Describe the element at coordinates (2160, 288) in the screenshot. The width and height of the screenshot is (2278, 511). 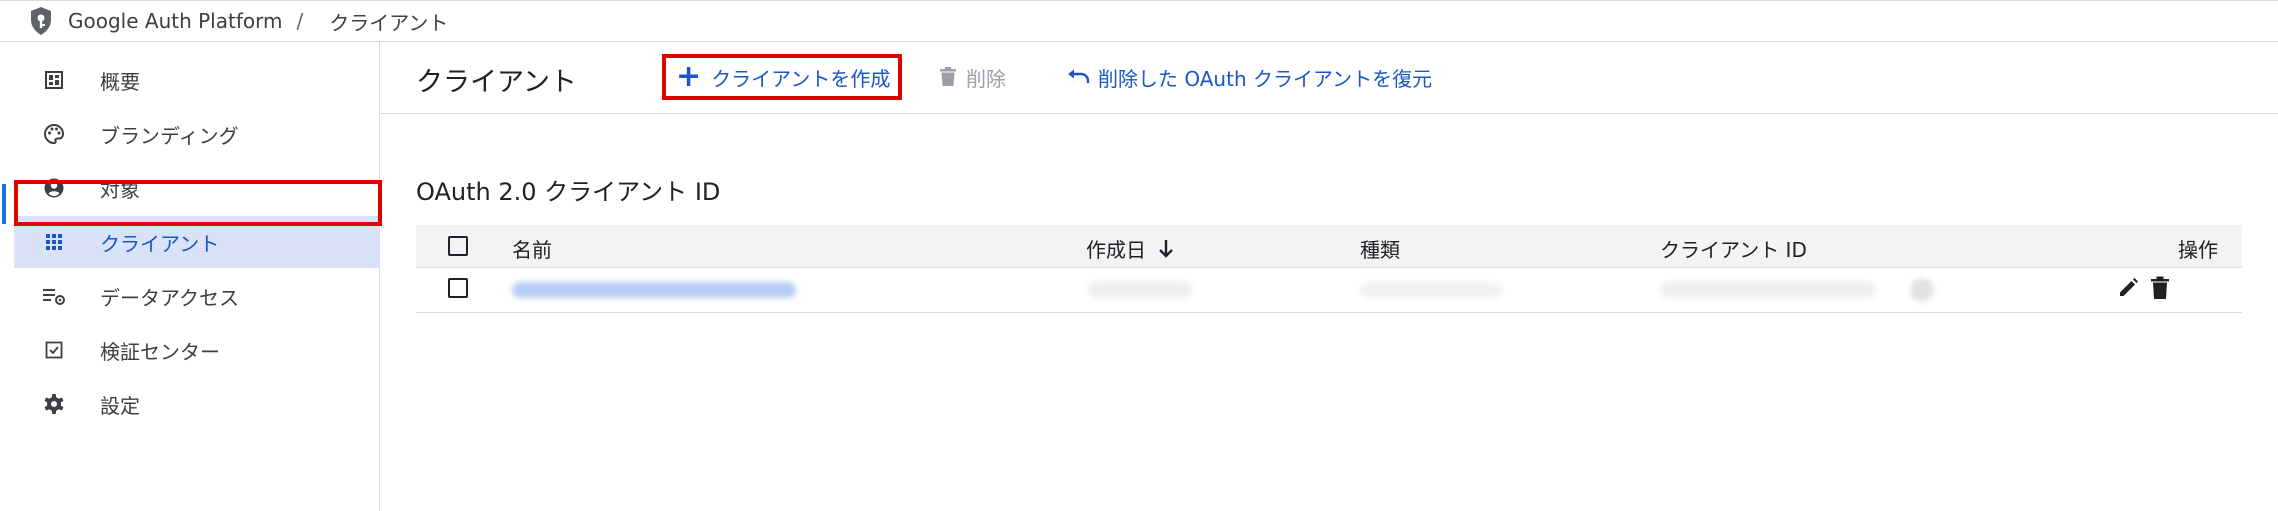
I see `delete-trash-icon` at that location.